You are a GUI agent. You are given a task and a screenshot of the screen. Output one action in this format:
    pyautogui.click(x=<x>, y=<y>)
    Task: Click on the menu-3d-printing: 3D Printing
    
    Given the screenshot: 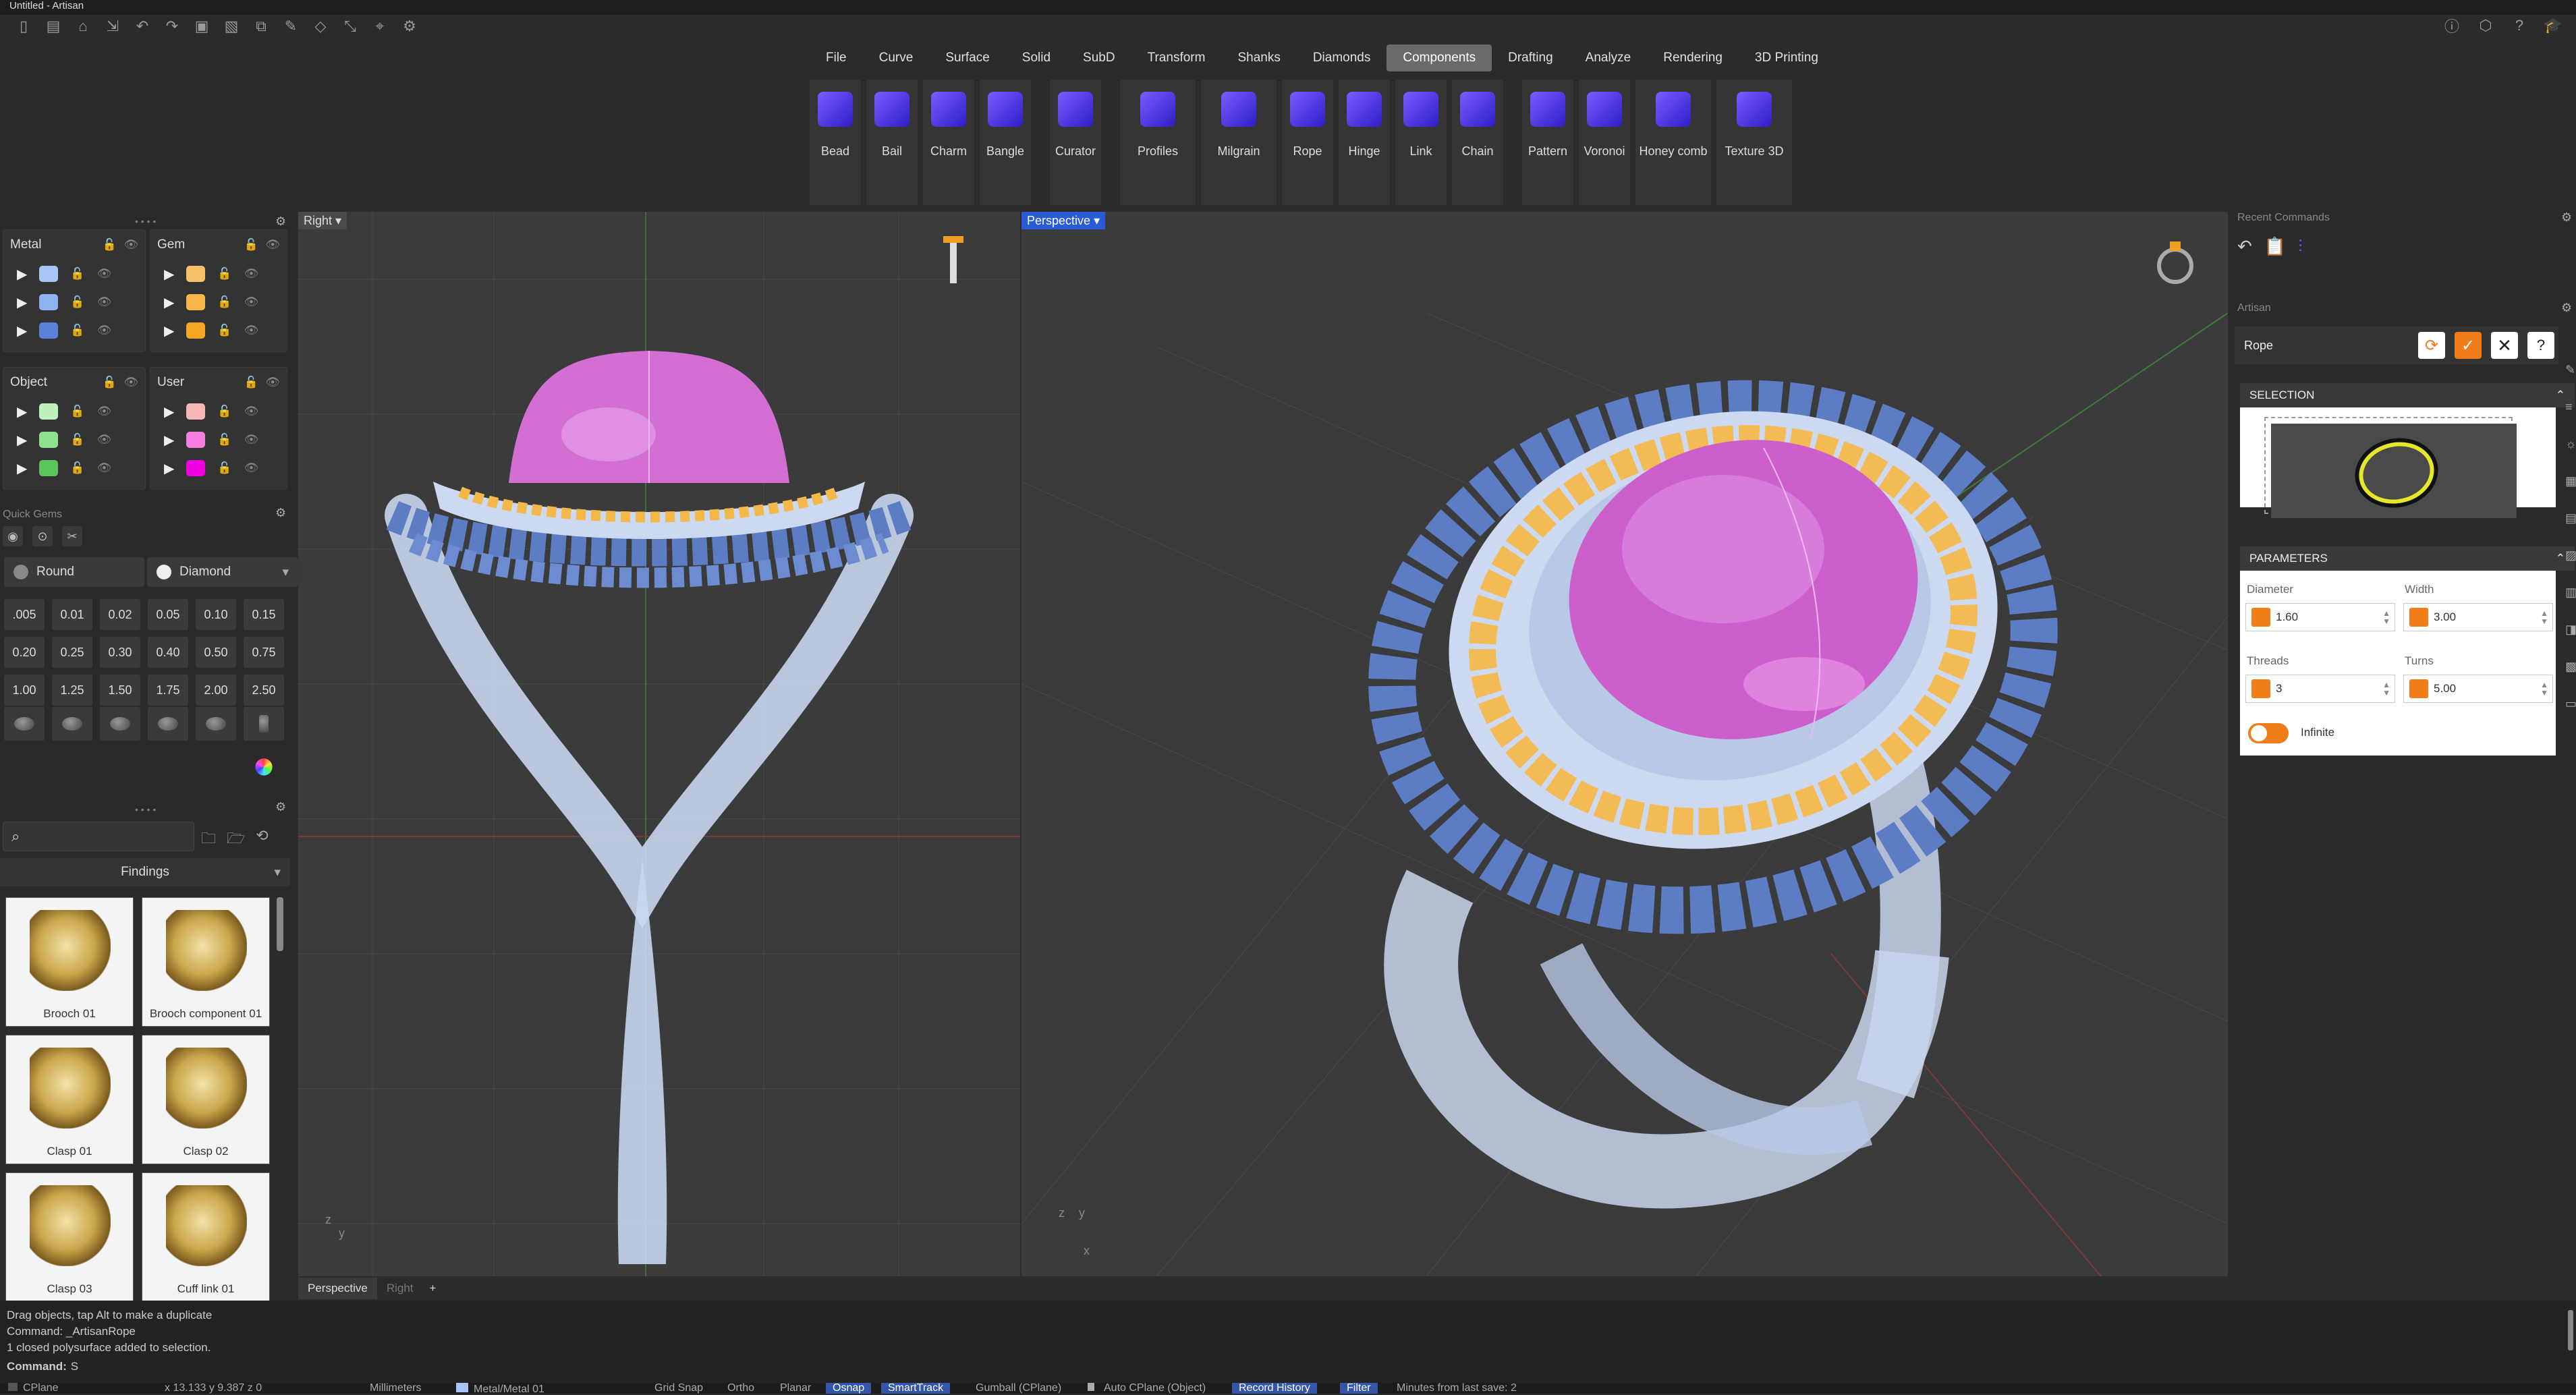 What is the action you would take?
    pyautogui.click(x=1787, y=58)
    